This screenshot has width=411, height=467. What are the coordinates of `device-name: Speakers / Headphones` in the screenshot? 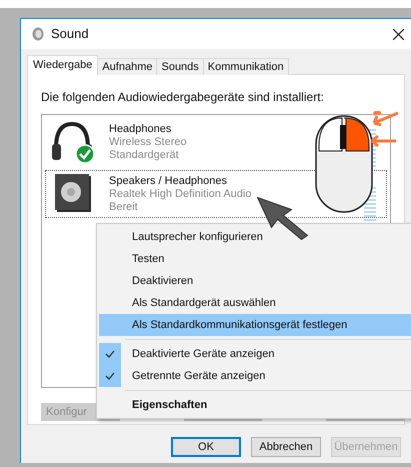 It's located at (168, 181).